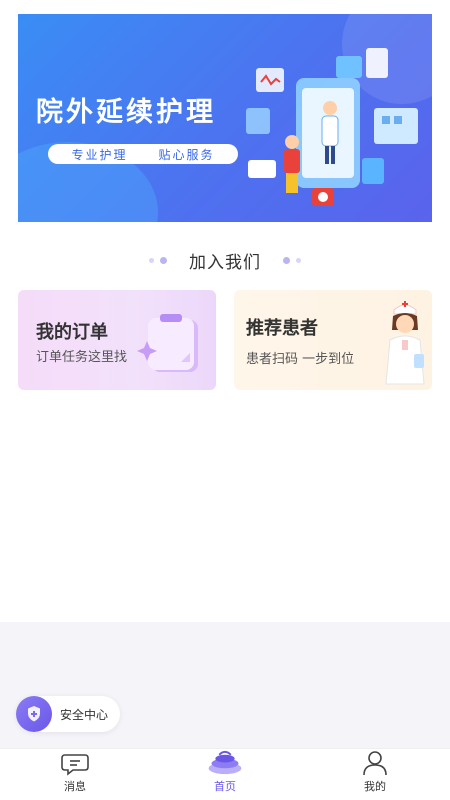 This screenshot has height=800, width=450. Describe the element at coordinates (300, 359) in the screenshot. I see `card-subtitle: 患者扫码 一步到位` at that location.